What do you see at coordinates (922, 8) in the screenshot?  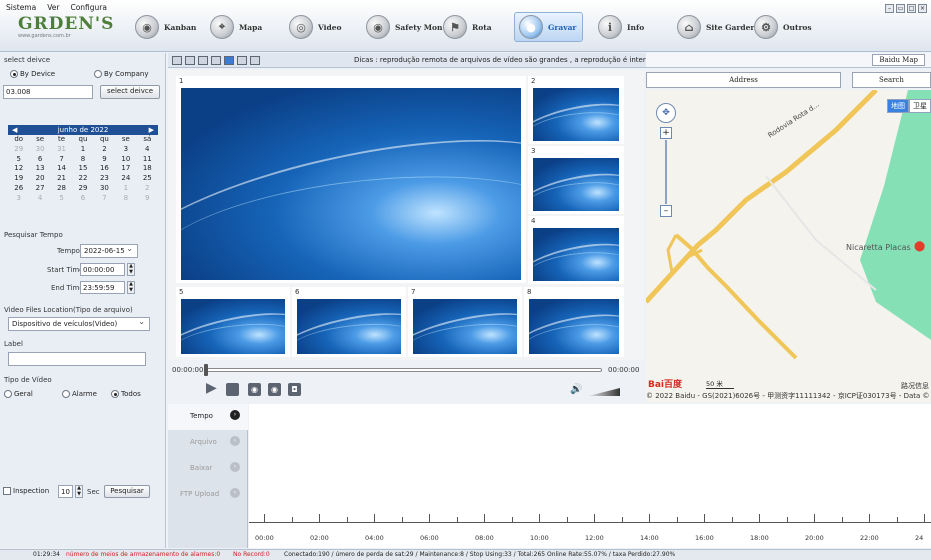 I see `close-icon: ×` at bounding box center [922, 8].